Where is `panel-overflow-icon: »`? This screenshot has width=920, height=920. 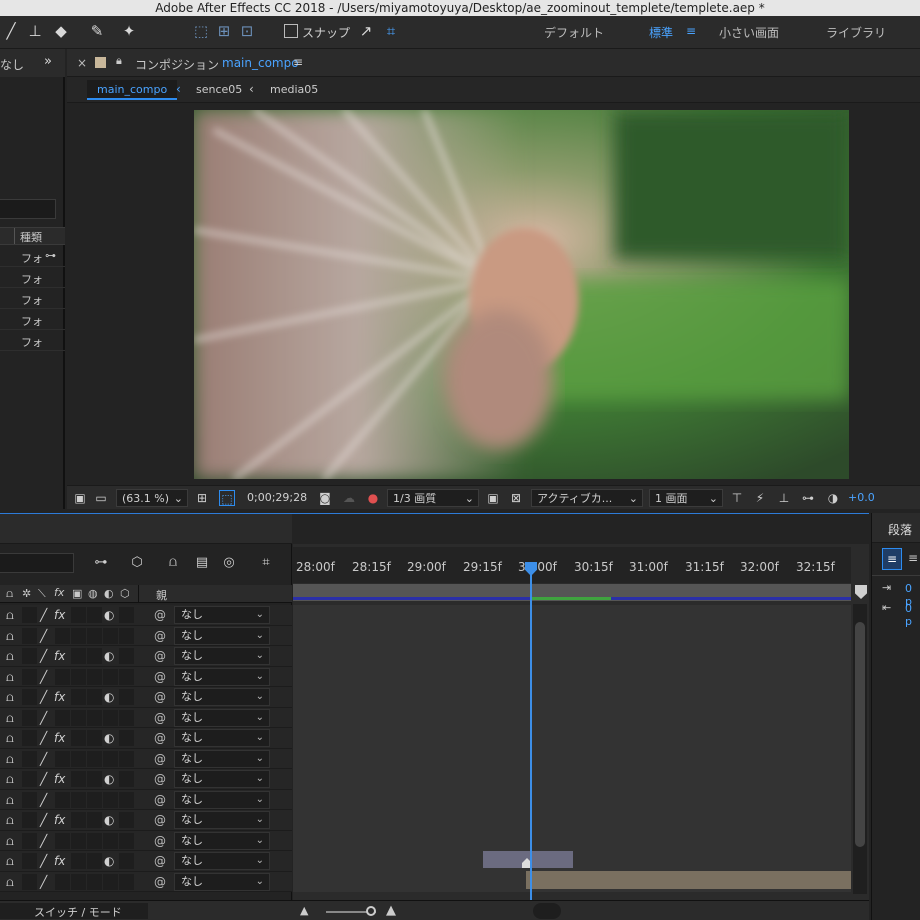 panel-overflow-icon: » is located at coordinates (48, 61).